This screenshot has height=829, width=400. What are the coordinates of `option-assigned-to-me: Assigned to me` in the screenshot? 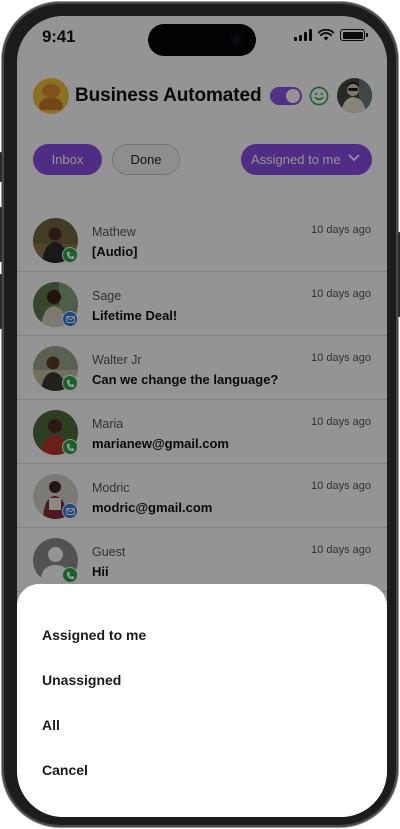 It's located at (94, 635).